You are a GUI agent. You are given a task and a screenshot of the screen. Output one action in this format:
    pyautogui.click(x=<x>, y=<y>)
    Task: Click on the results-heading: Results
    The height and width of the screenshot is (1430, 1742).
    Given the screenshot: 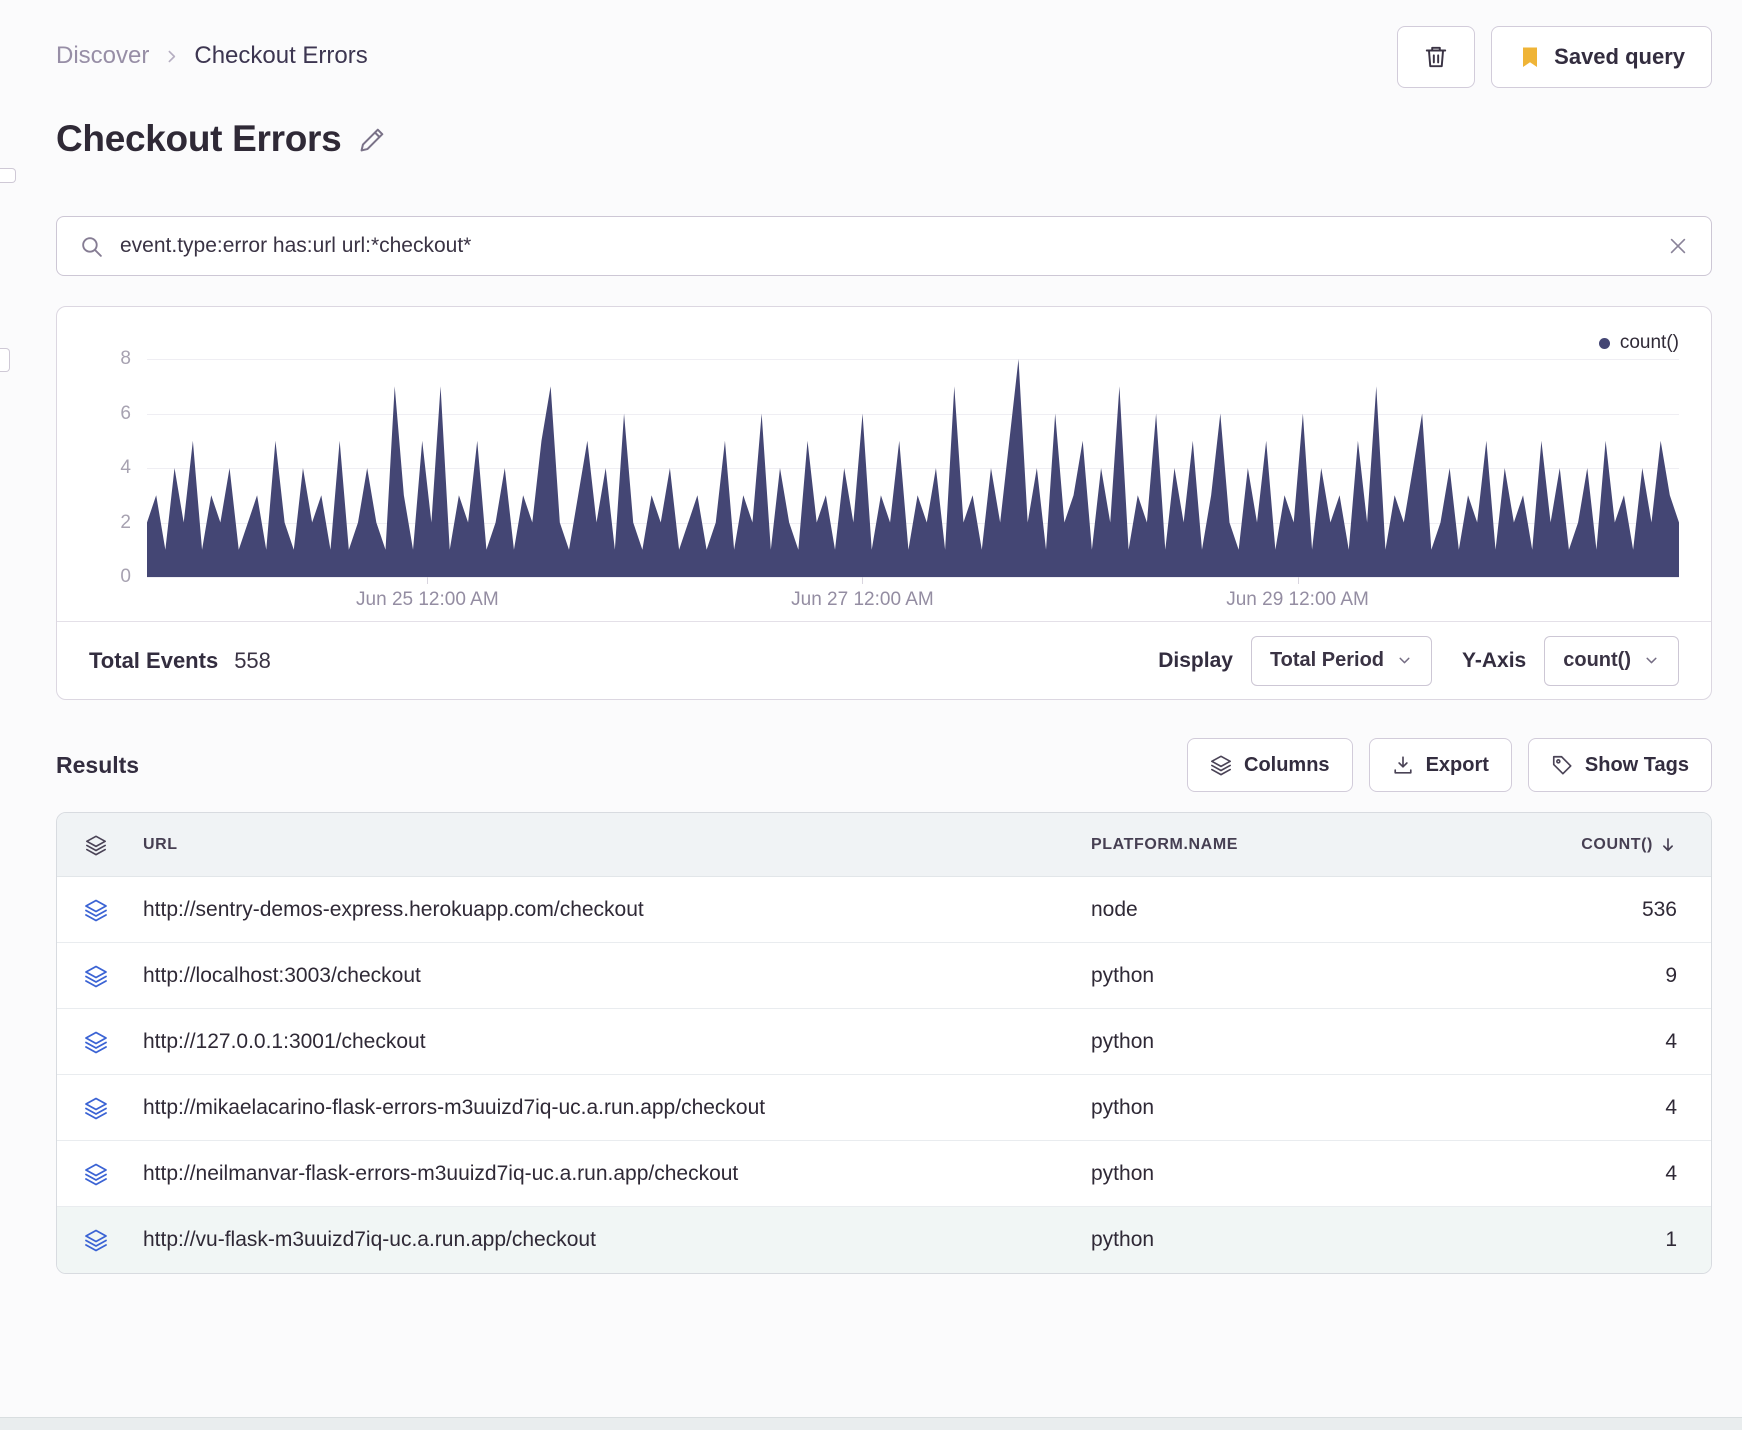 What is the action you would take?
    pyautogui.click(x=98, y=764)
    